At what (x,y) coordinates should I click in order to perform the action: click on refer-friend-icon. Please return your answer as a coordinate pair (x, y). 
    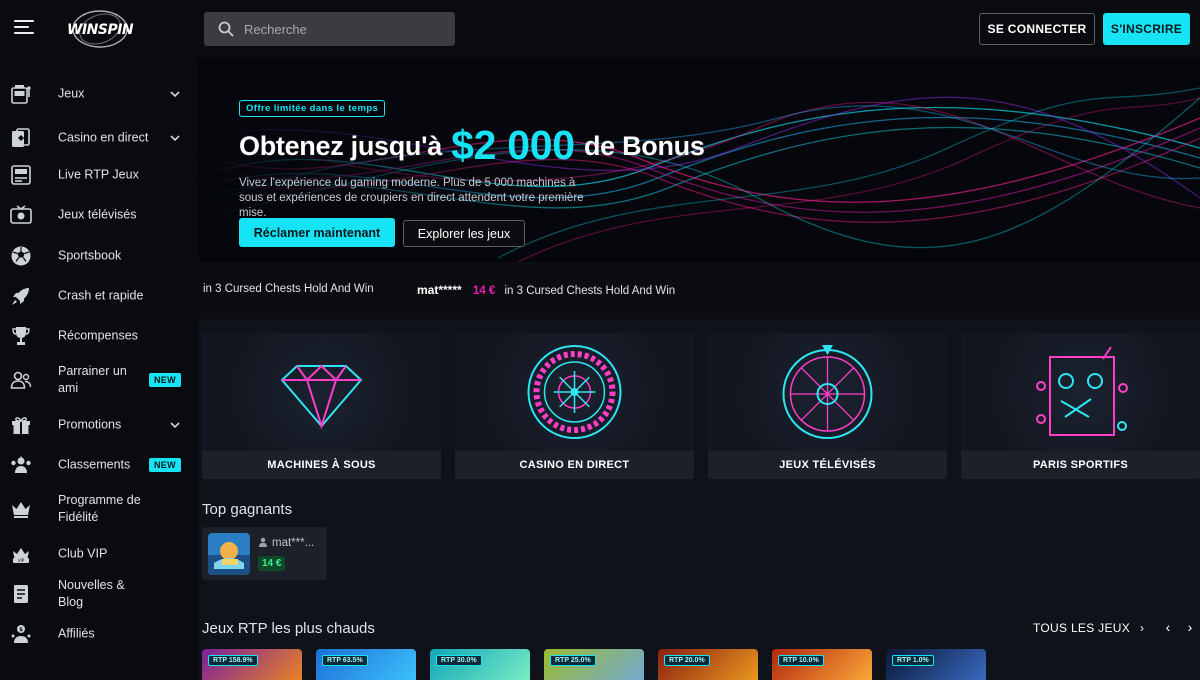
    Looking at the image, I should click on (21, 380).